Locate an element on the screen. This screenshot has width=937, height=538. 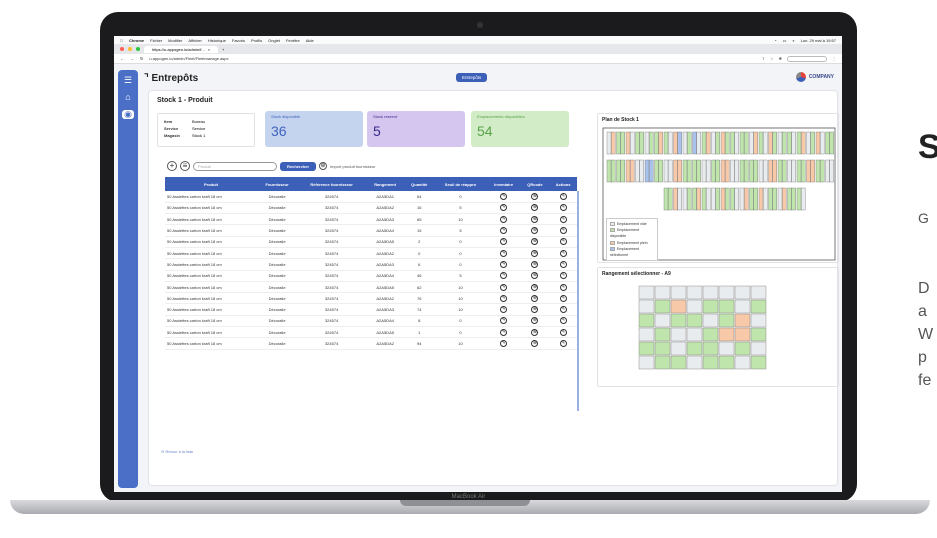
back-arrow-icon: ← is located at coordinates (122, 58).